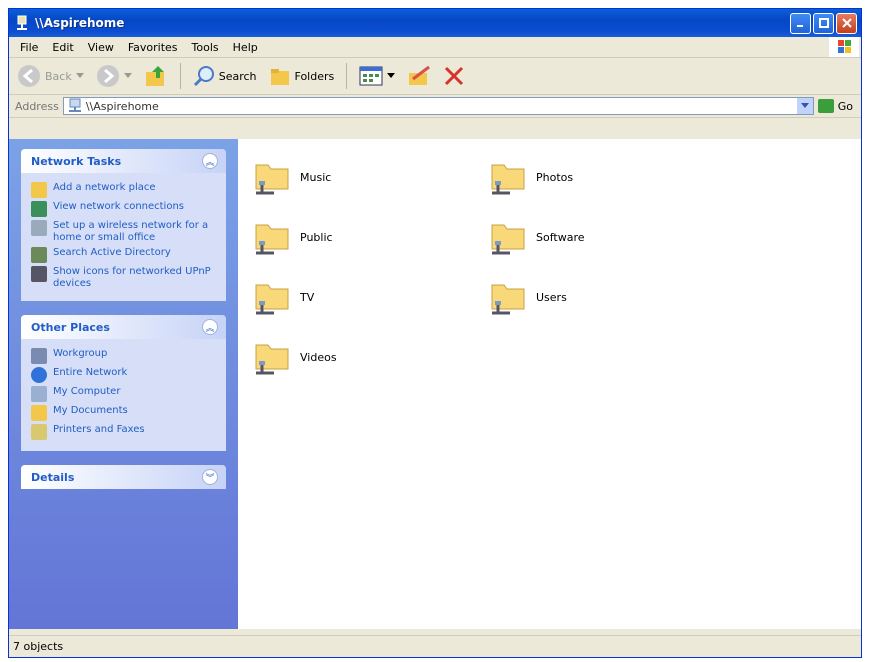 Image resolution: width=870 pixels, height=662 pixels. Describe the element at coordinates (39, 228) in the screenshot. I see `wireless-icon` at that location.